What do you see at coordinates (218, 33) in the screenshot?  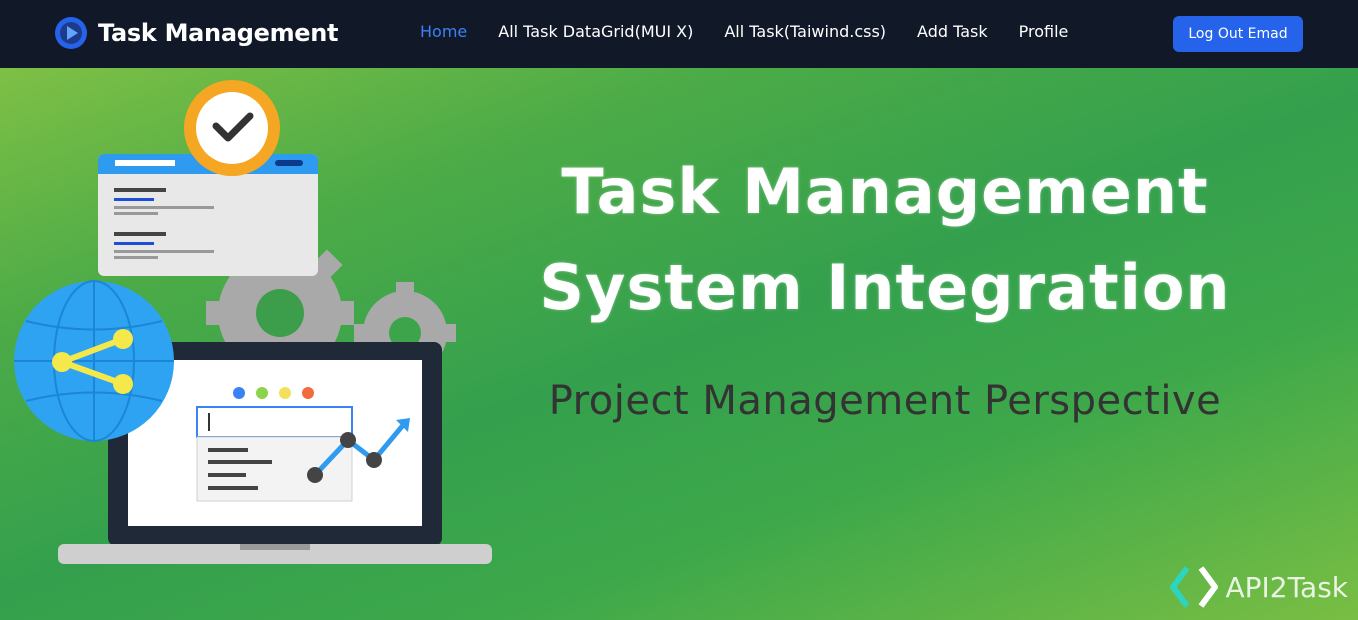 I see `brand-title: Task Management` at bounding box center [218, 33].